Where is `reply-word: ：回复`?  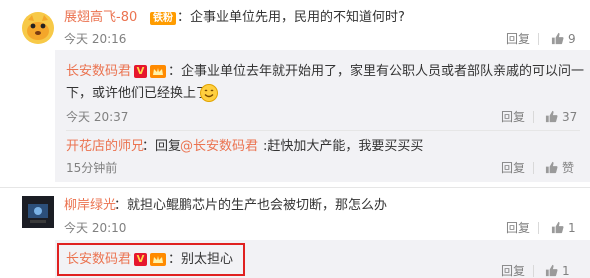
reply-word: ：回复 is located at coordinates (162, 146).